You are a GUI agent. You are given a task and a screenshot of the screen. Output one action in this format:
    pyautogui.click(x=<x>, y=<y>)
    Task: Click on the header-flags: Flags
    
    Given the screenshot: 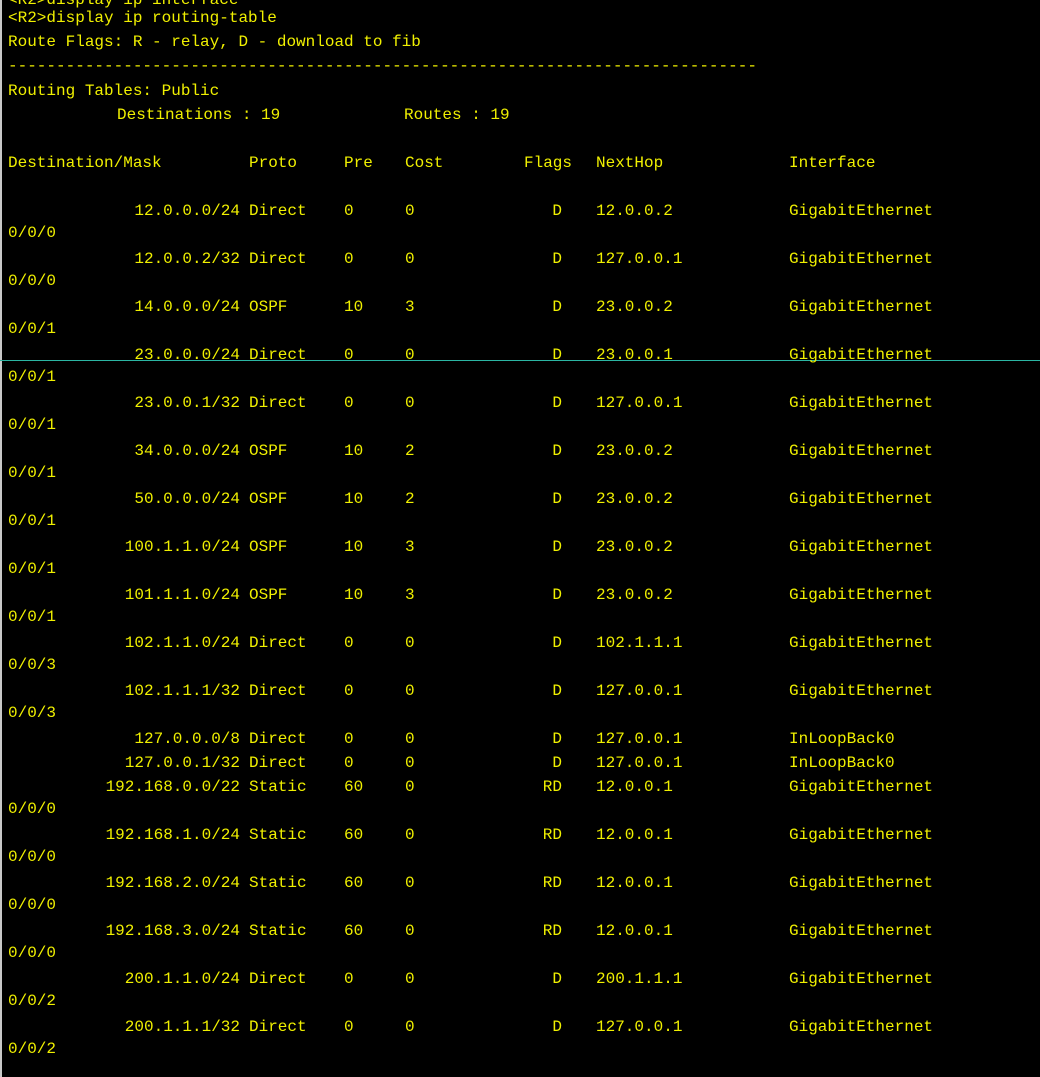 What is the action you would take?
    pyautogui.click(x=548, y=163)
    